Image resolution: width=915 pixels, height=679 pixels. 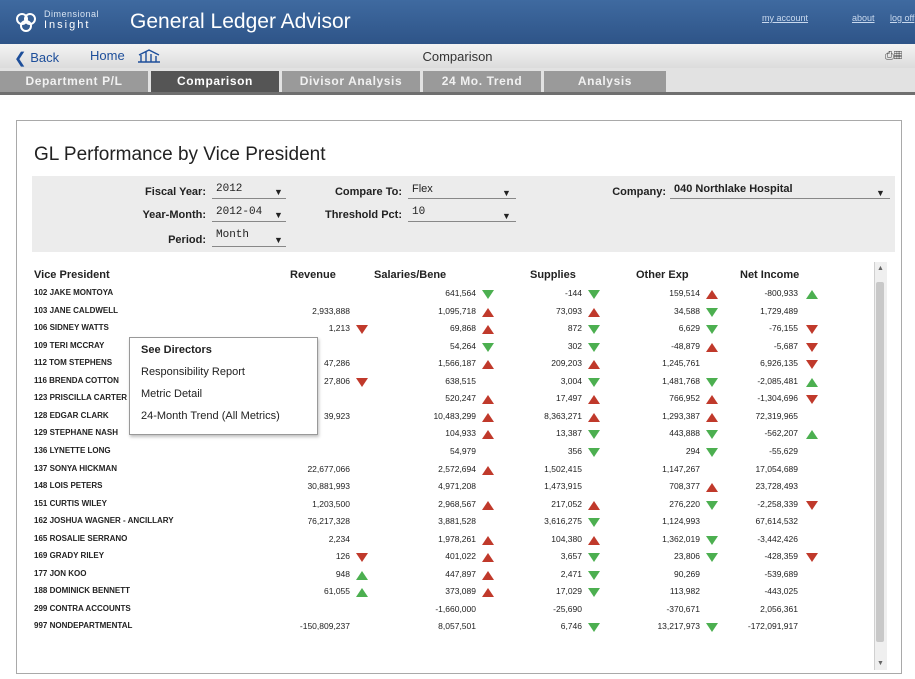 What do you see at coordinates (20, 58) in the screenshot?
I see `chevron-left-icon: ❮` at bounding box center [20, 58].